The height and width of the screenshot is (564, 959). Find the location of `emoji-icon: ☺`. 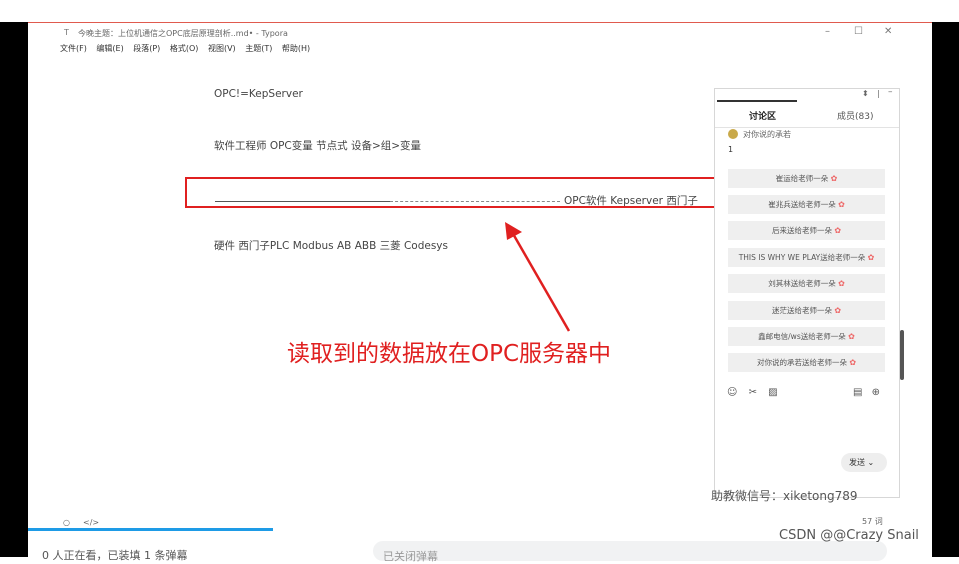

emoji-icon: ☺ is located at coordinates (732, 392).